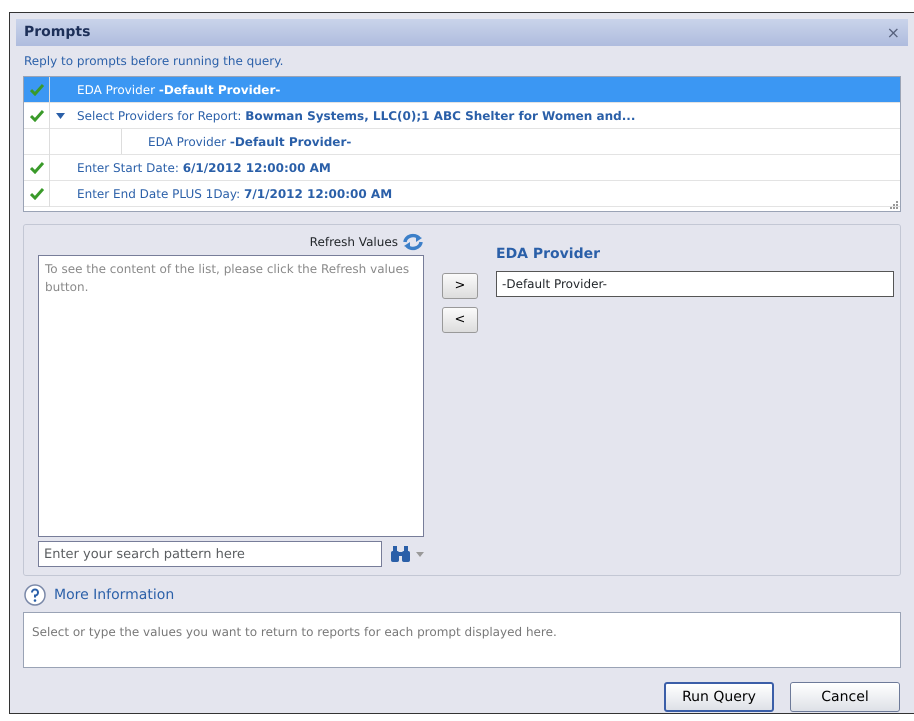 The height and width of the screenshot is (721, 914). I want to click on binoculars-icon, so click(401, 554).